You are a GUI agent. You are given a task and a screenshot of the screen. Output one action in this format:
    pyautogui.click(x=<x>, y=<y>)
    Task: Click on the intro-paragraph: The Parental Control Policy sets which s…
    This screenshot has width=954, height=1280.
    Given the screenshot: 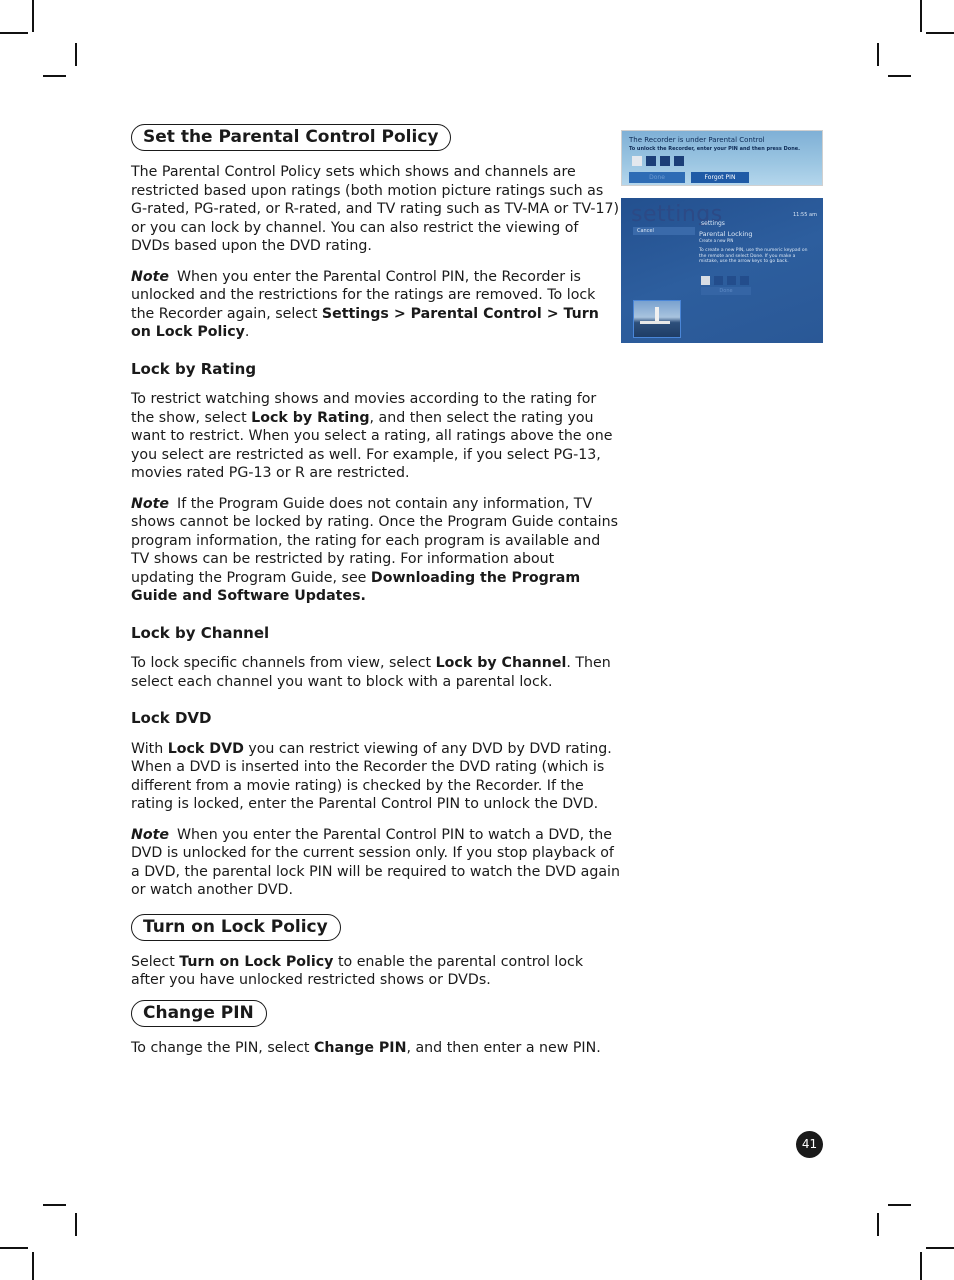 What is the action you would take?
    pyautogui.click(x=375, y=209)
    